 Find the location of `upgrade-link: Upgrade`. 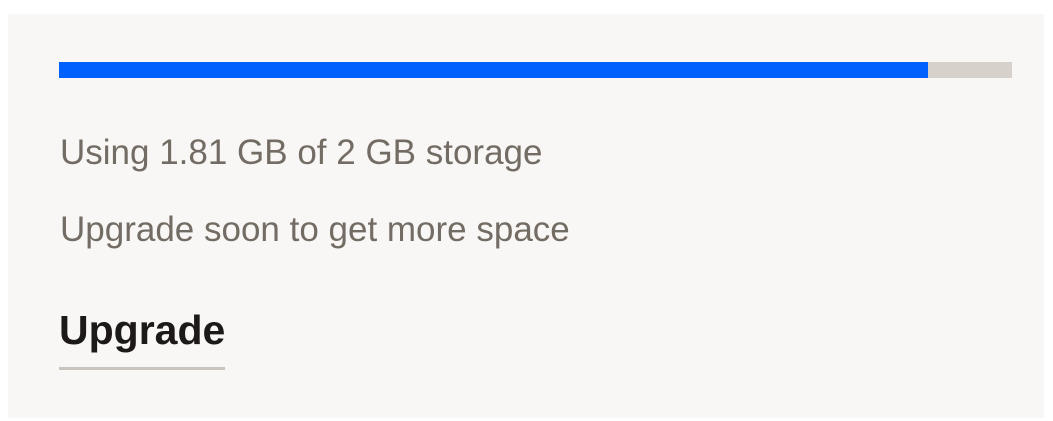

upgrade-link: Upgrade is located at coordinates (142, 338).